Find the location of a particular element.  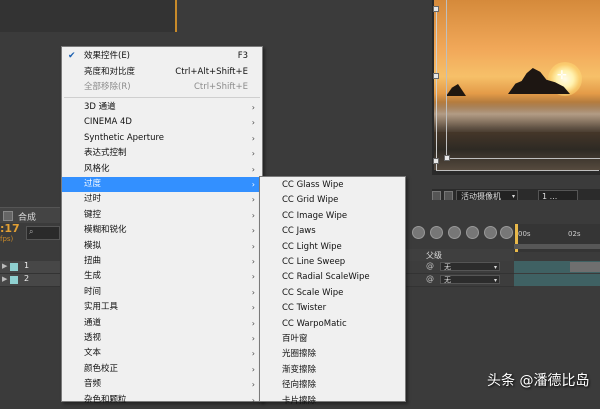

submenu-item: 光圈擦除 is located at coordinates (332, 354).